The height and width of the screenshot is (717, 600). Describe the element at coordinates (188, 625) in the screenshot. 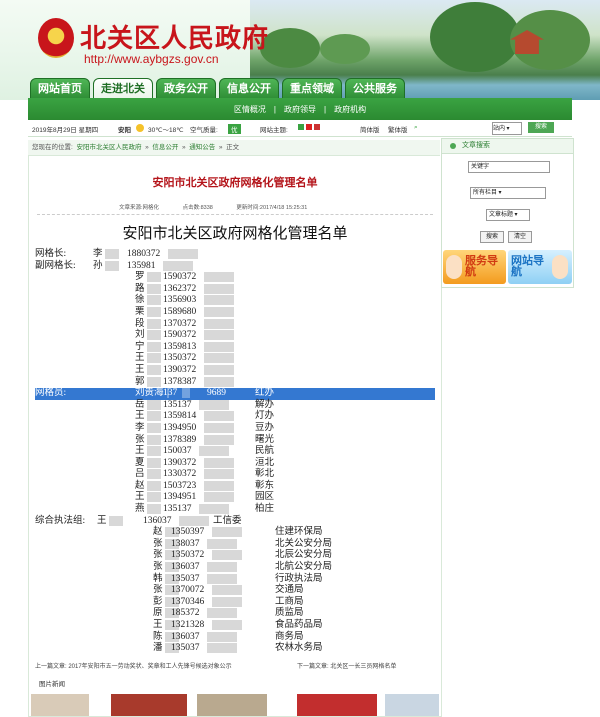

I see `roster-phone: 1321328` at that location.